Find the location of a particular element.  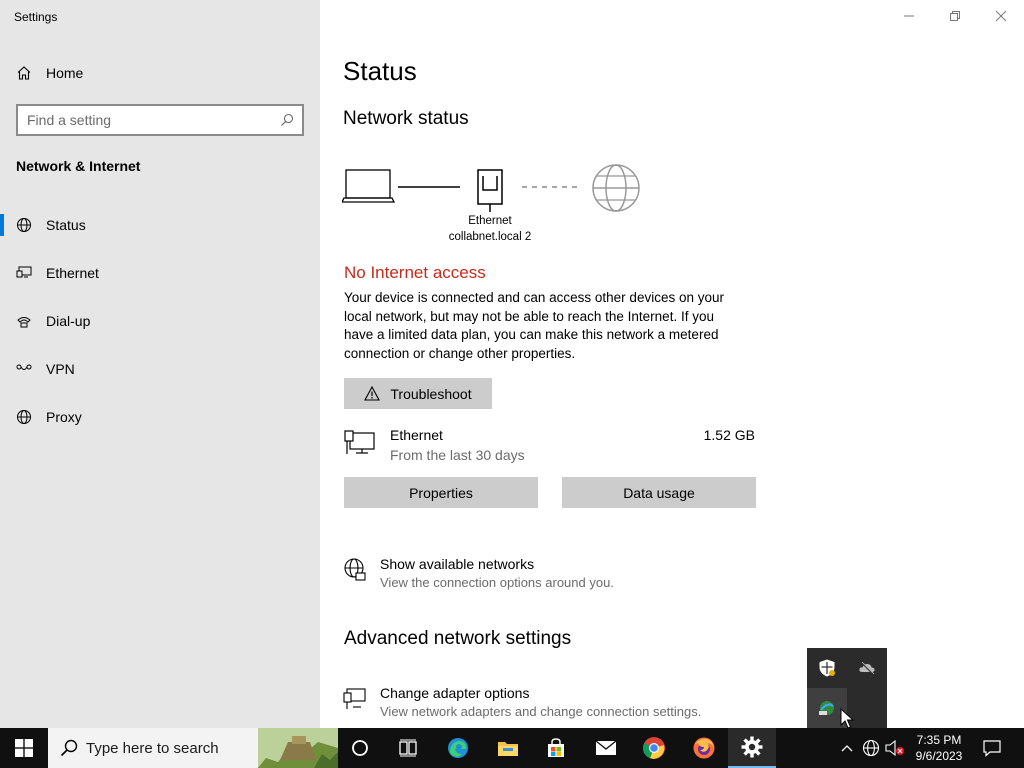

vpn-icon is located at coordinates (24, 369).